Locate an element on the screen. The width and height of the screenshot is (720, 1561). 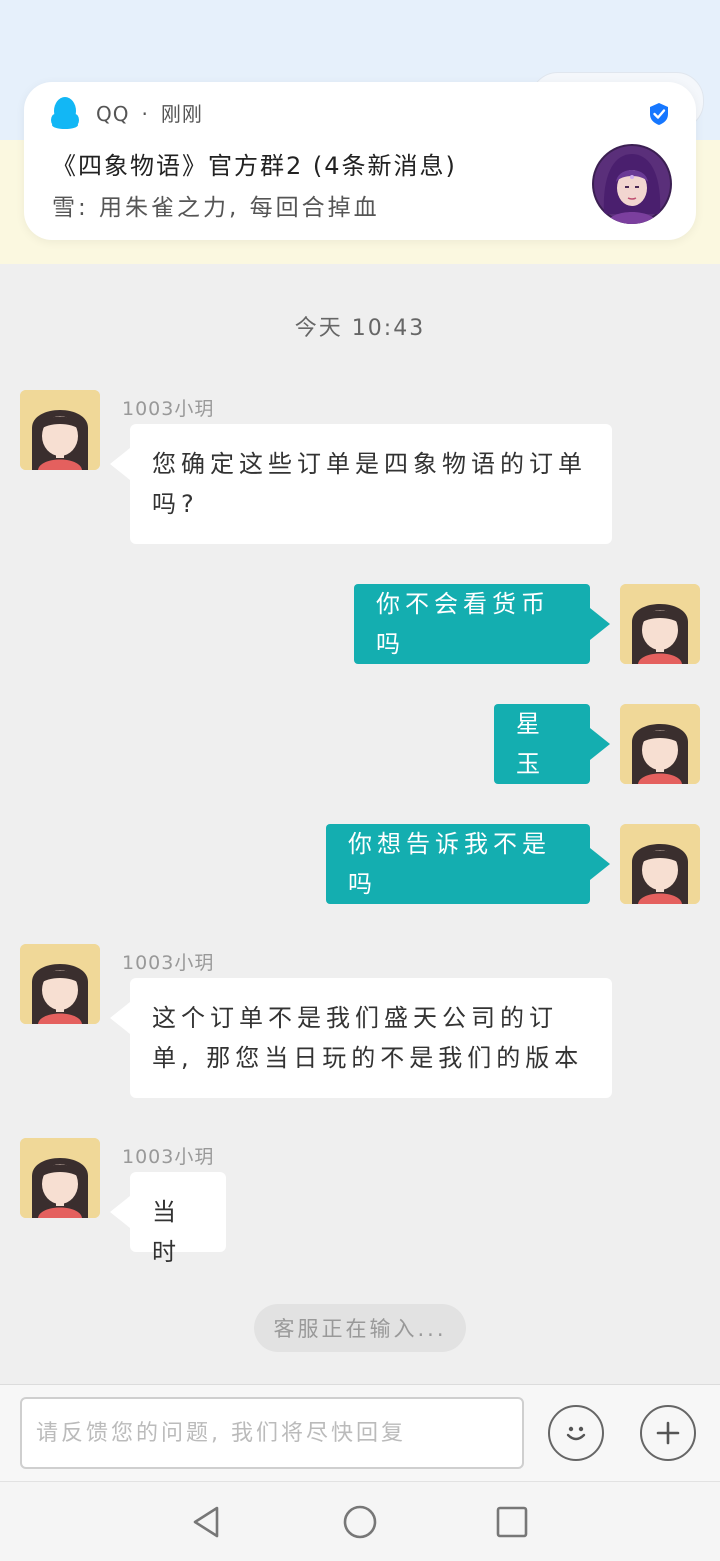
qq-penguin-icon is located at coordinates (65, 113).